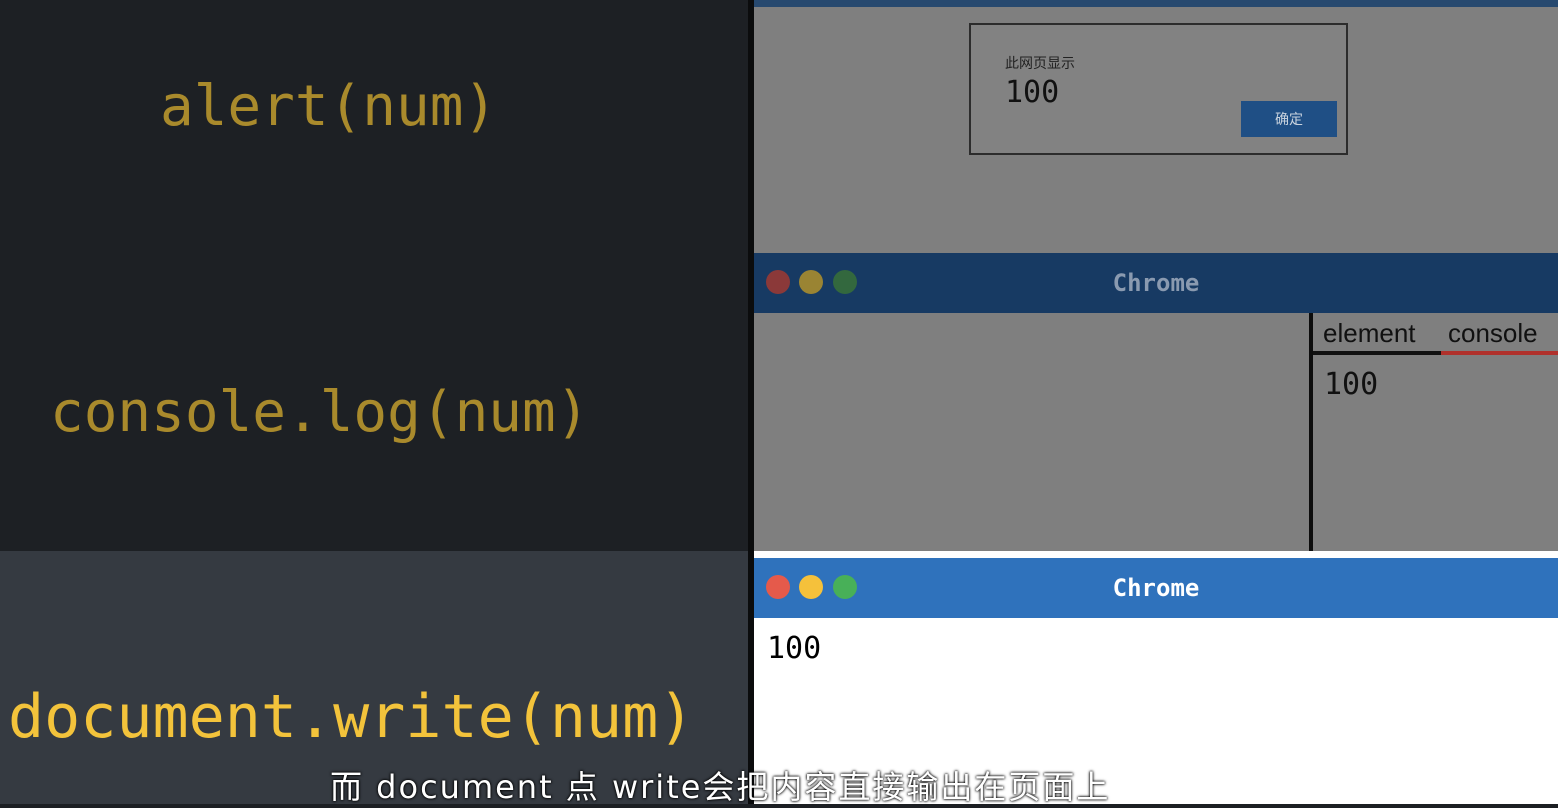 The image size is (1558, 808). I want to click on alert-dialog: 此网页显示 100 确定, so click(1158, 89).